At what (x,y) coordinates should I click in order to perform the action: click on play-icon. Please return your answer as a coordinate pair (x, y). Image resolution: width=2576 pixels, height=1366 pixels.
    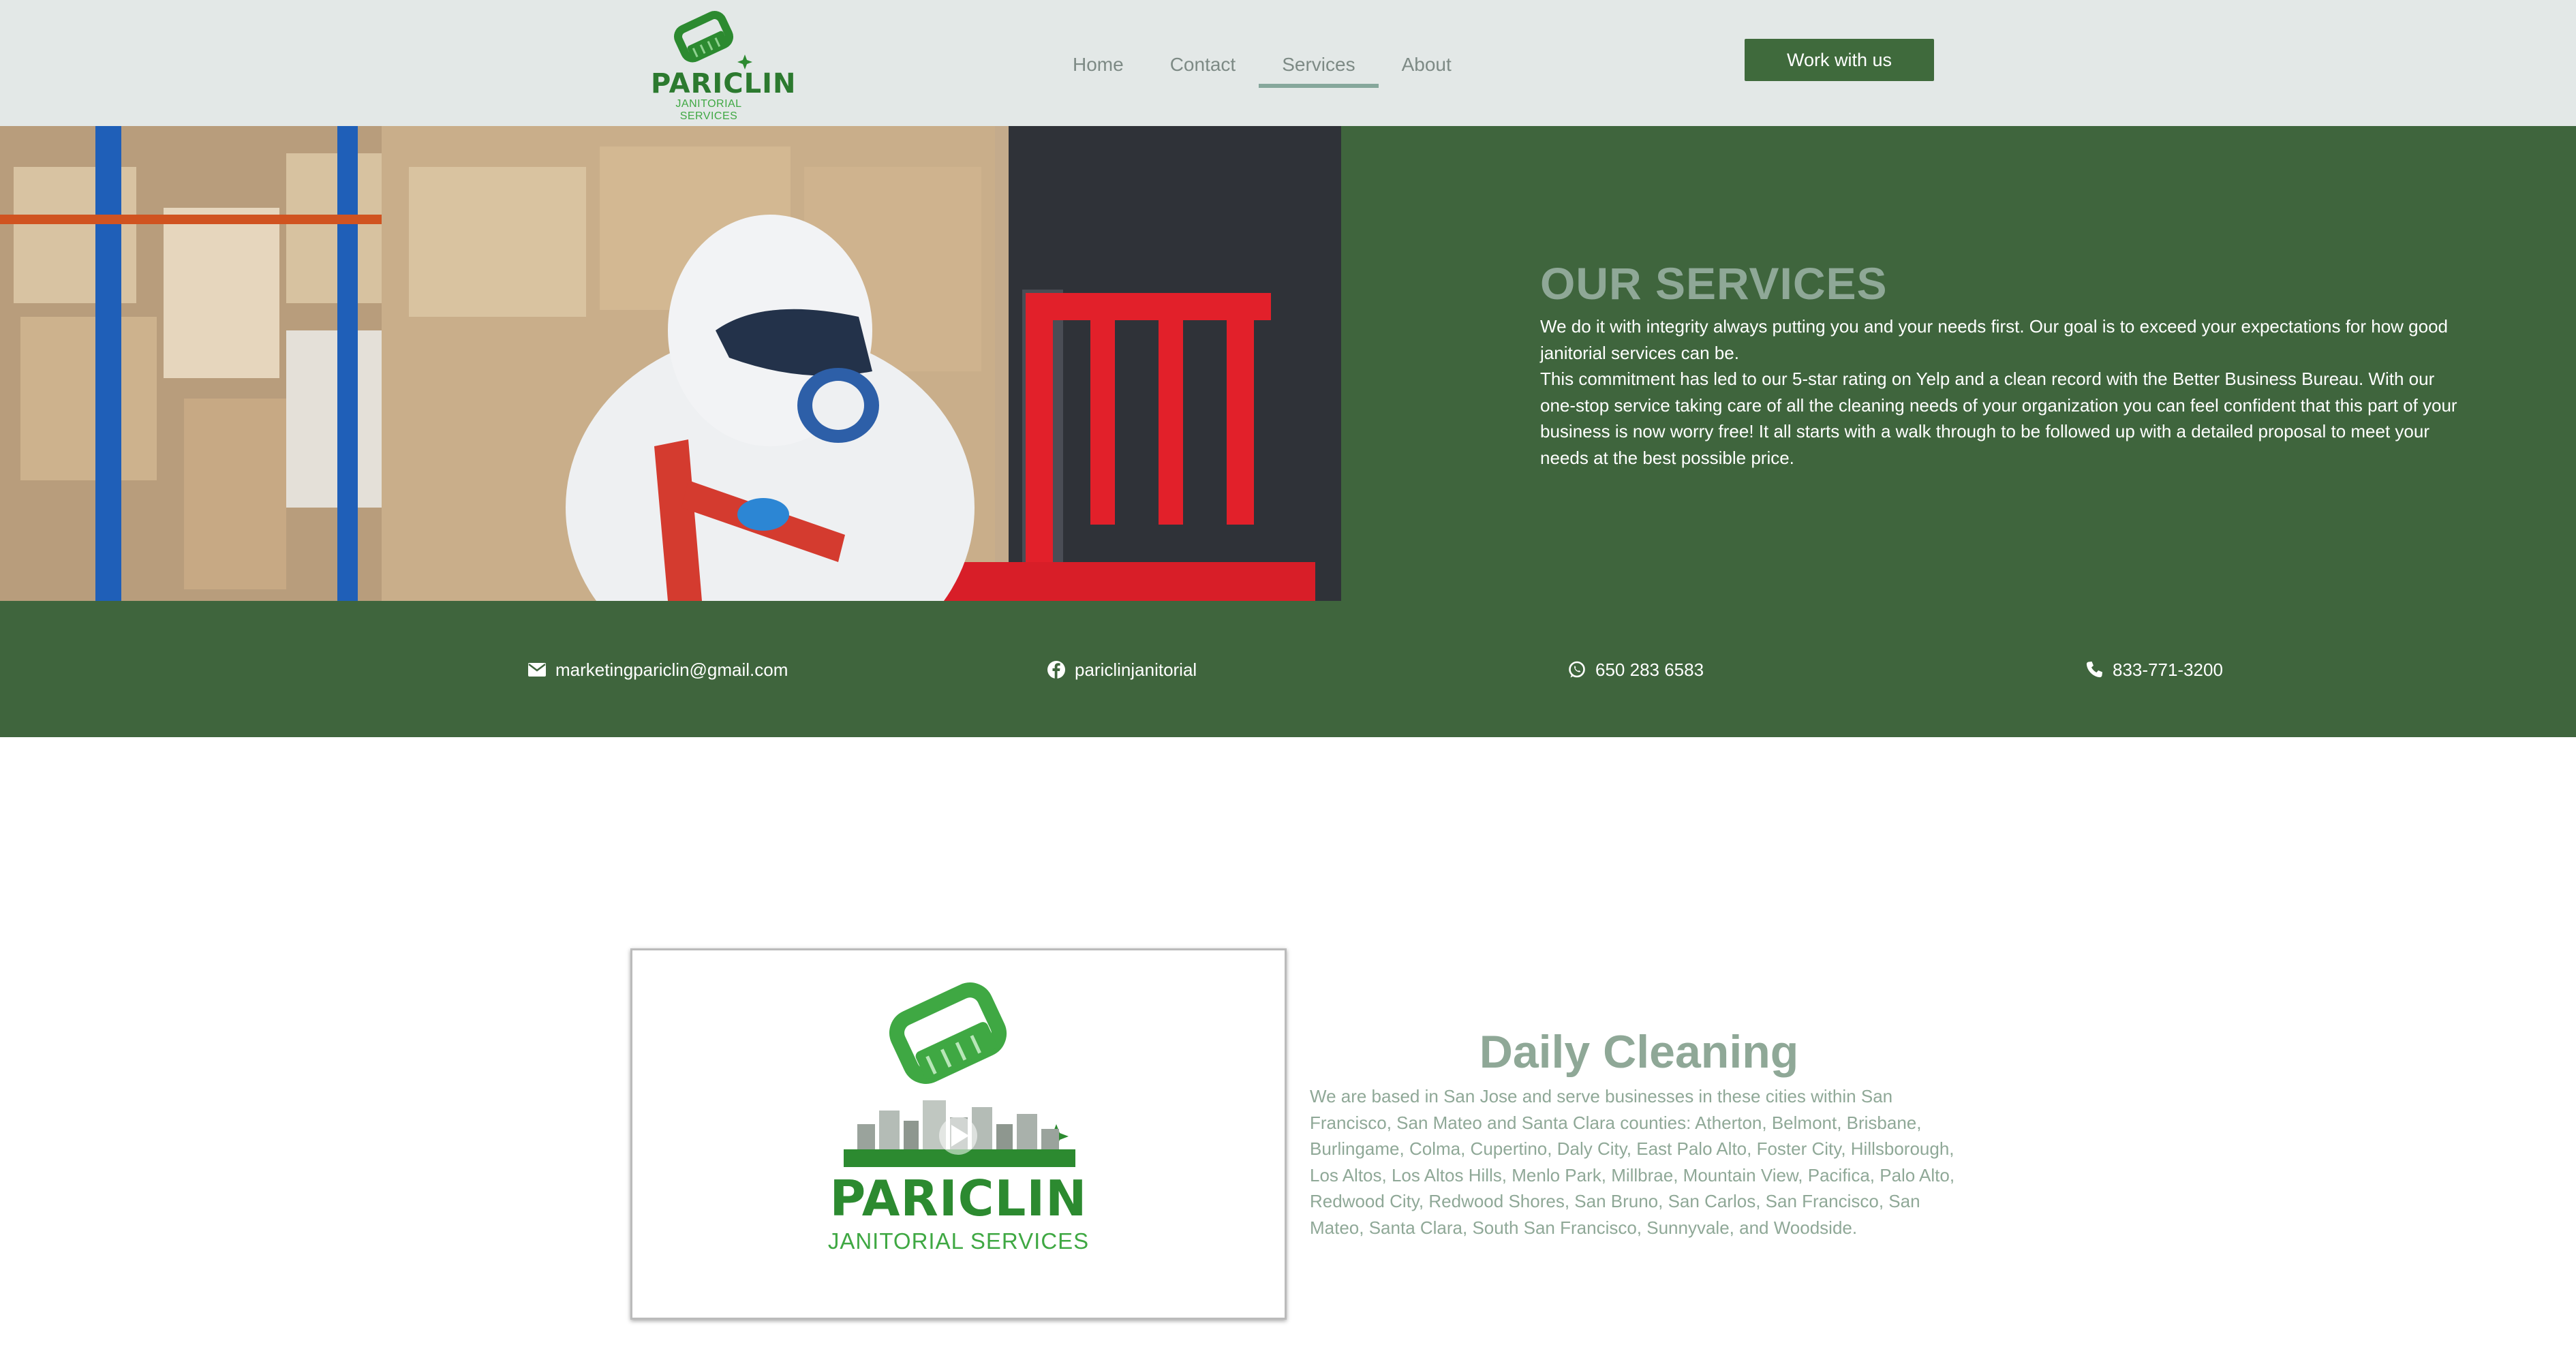
    Looking at the image, I should click on (958, 1136).